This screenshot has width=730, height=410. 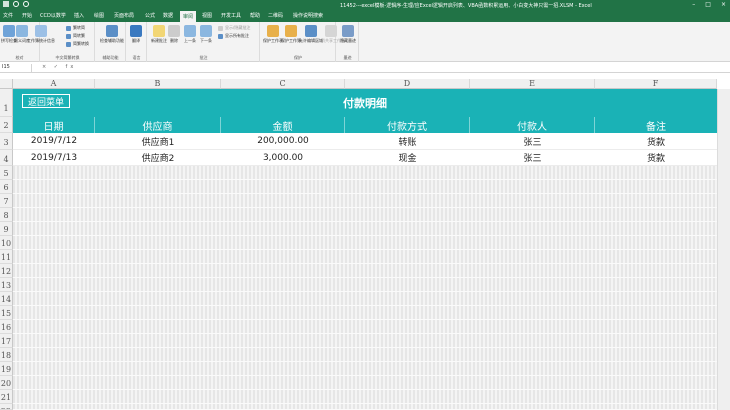 I want to click on cell-amount: 200,000.00, so click(x=283, y=141).